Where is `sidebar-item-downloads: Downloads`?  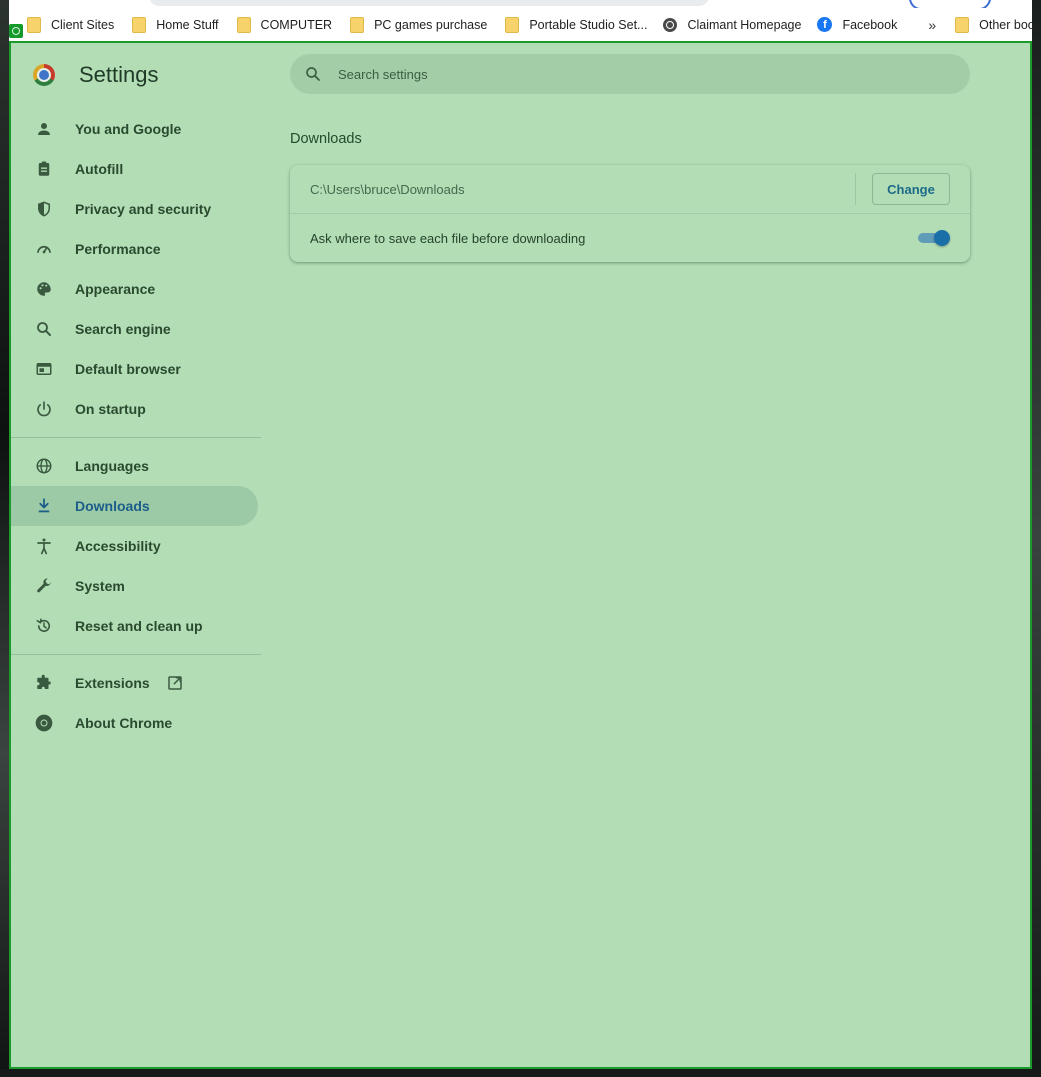 sidebar-item-downloads: Downloads is located at coordinates (134, 506).